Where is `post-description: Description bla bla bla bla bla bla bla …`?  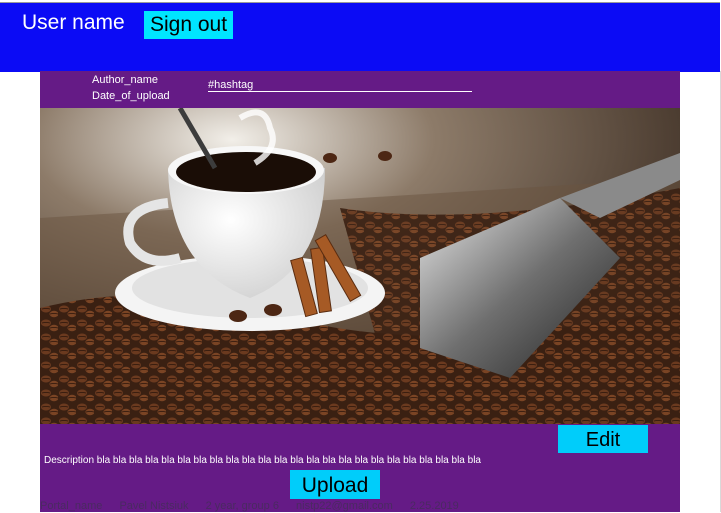
post-description: Description bla bla bla bla bla bla bla … is located at coordinates (262, 460).